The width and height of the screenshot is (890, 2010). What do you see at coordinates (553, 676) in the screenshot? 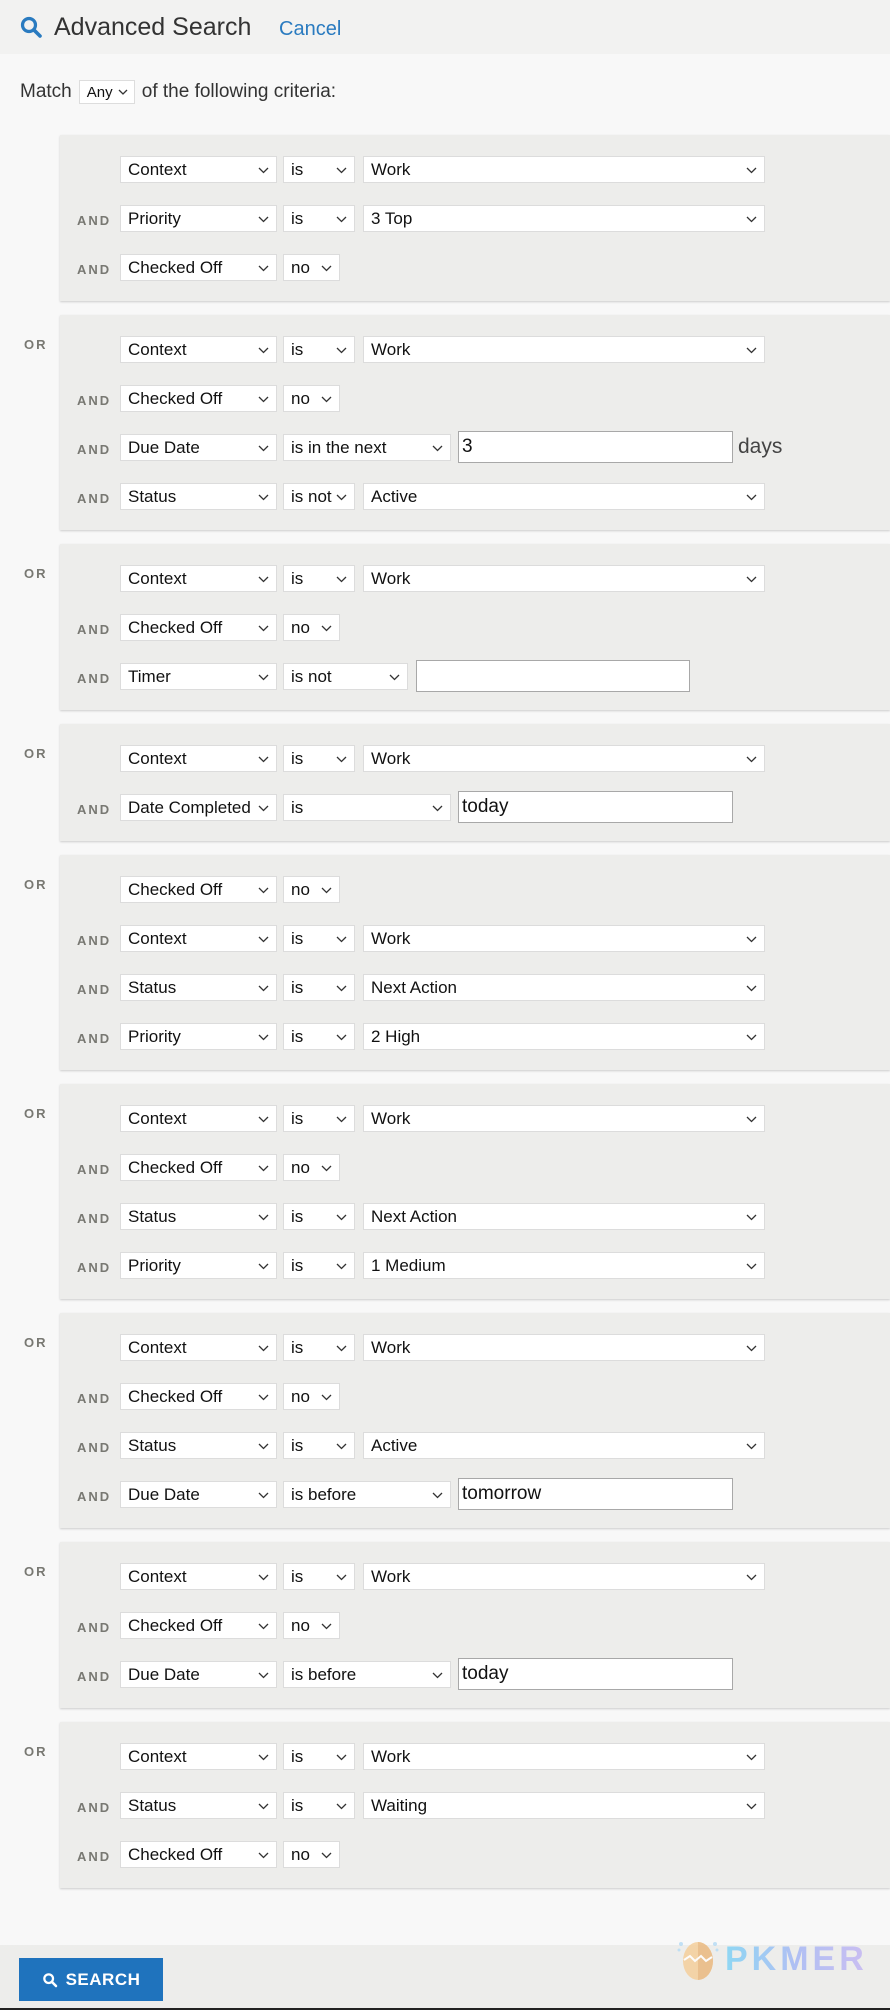
I see `value-input` at bounding box center [553, 676].